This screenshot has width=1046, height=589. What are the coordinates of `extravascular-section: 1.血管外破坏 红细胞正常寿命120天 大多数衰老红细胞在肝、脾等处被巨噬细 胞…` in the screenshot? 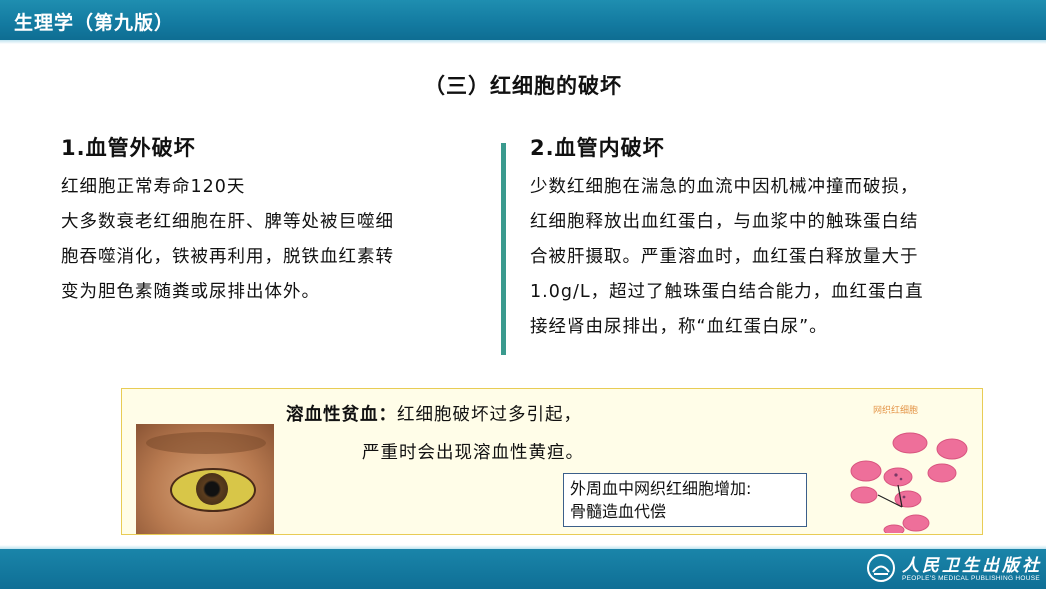 It's located at (271, 221).